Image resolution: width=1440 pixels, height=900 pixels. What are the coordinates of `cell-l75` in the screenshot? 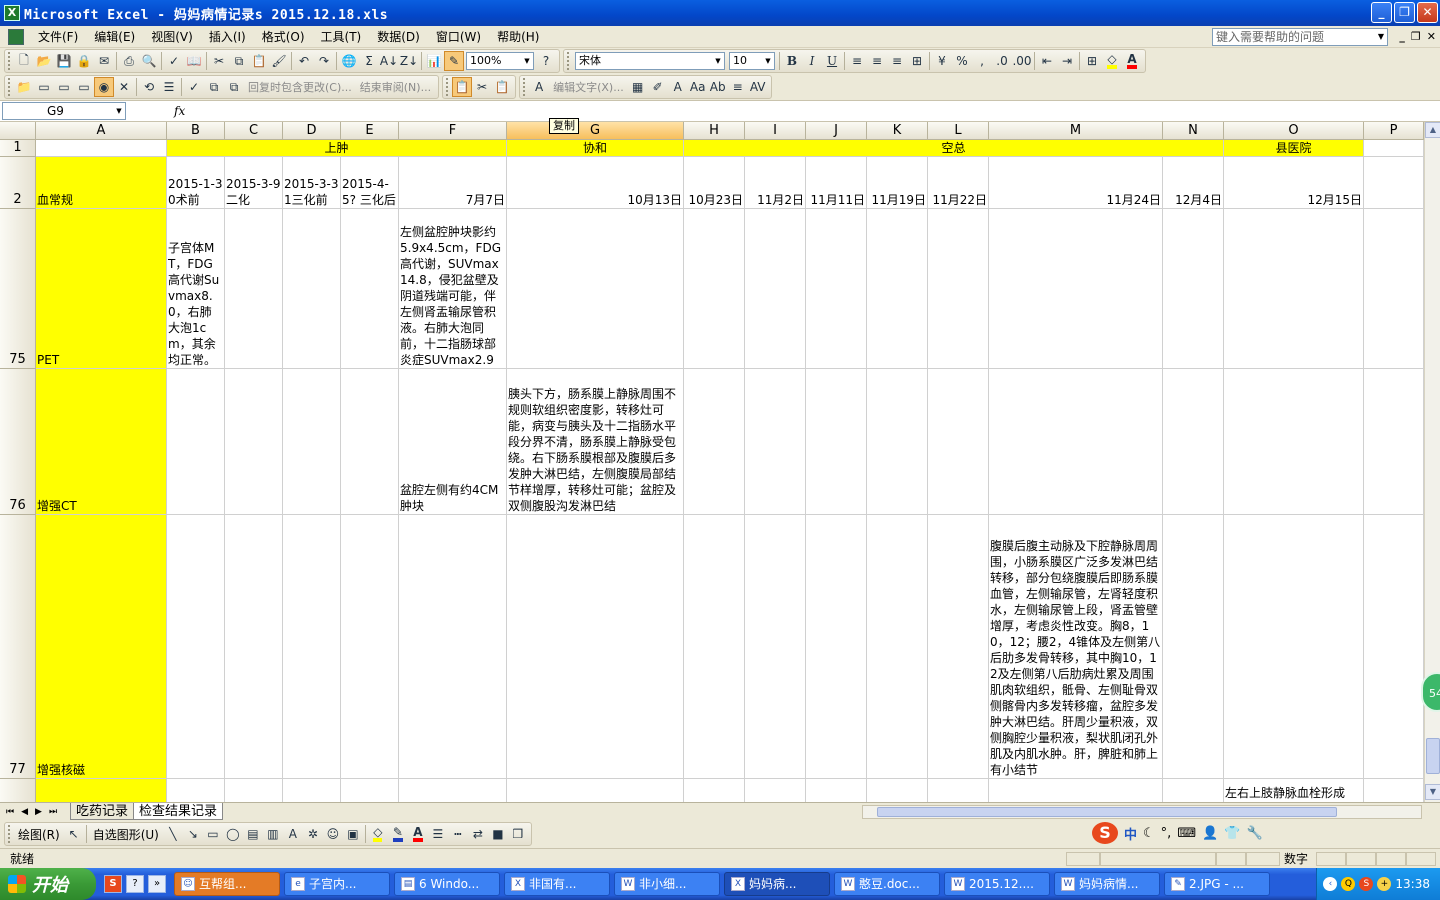 It's located at (958, 289).